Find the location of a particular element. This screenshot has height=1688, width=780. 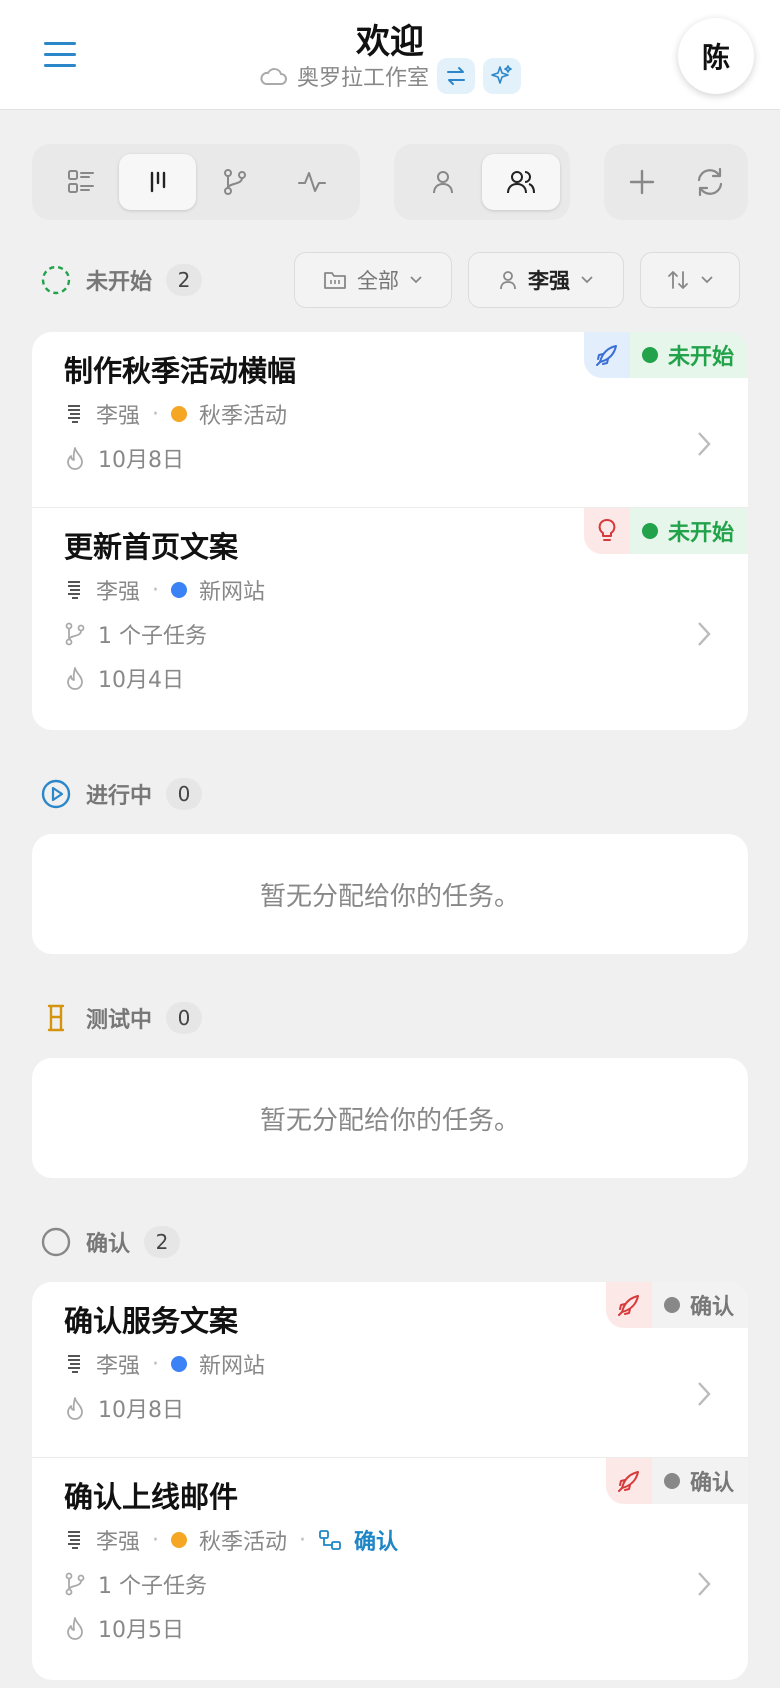

status-badge: 确认 is located at coordinates (676, 1305).